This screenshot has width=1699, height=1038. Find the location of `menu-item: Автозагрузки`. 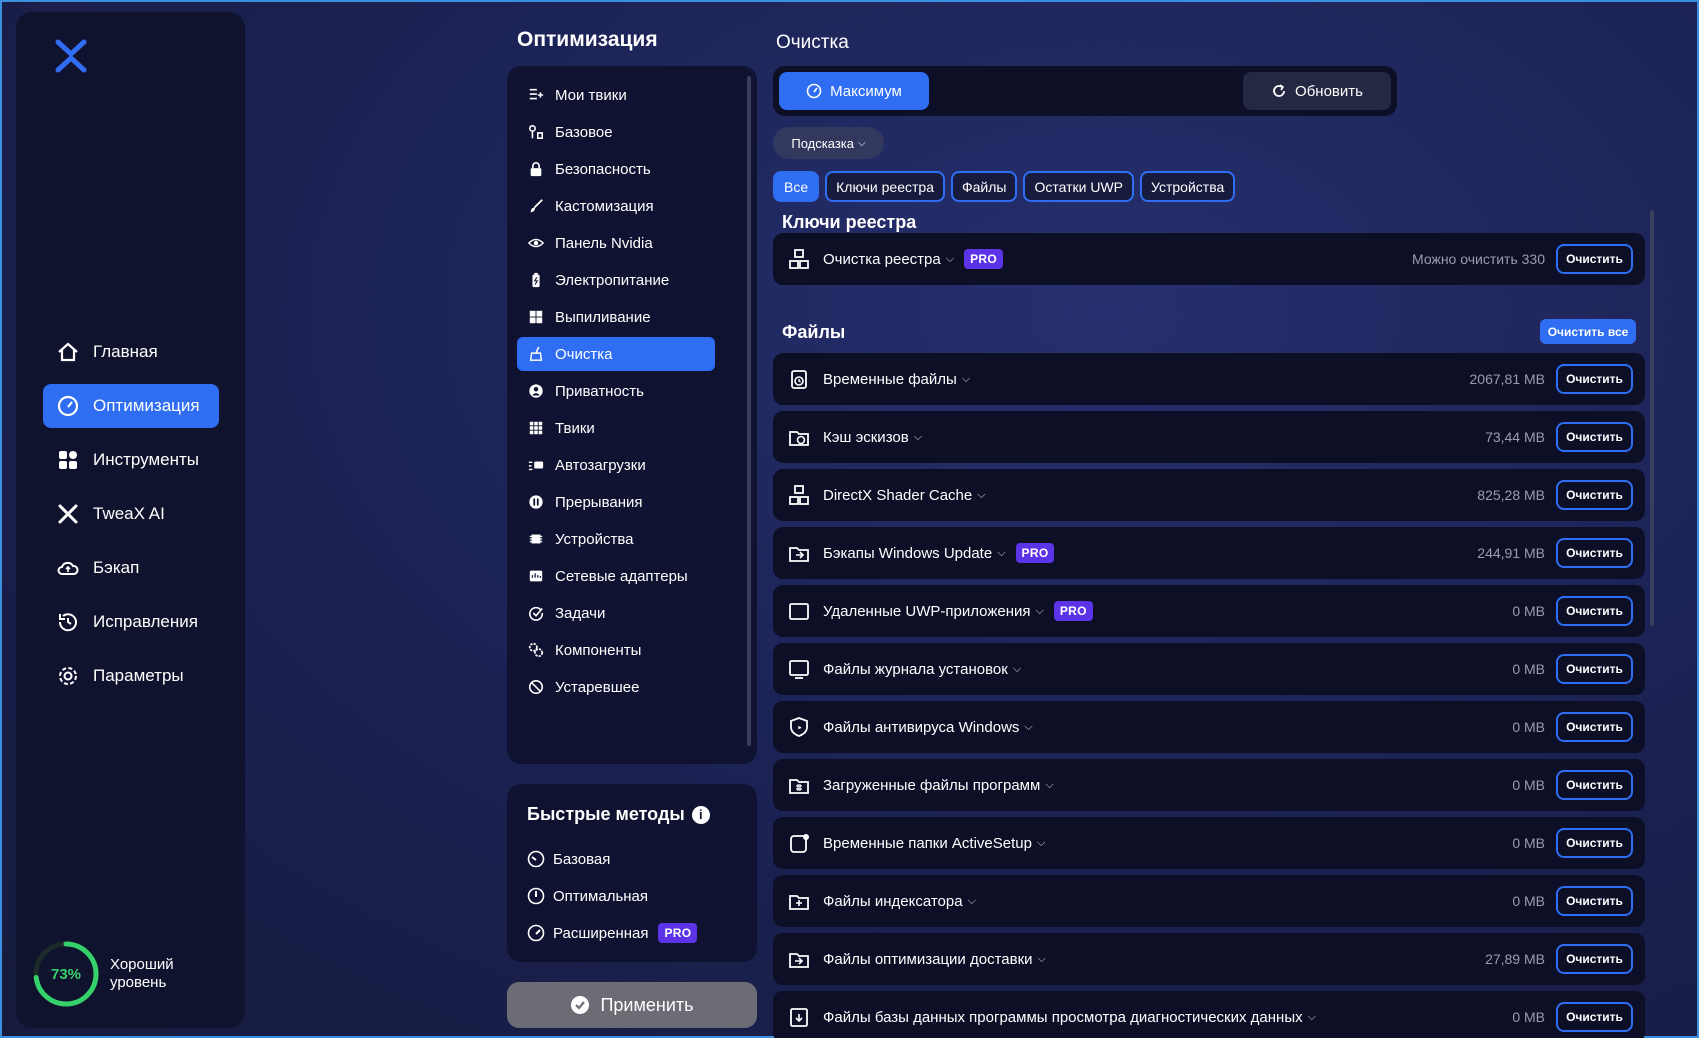

menu-item: Автозагрузки is located at coordinates (616, 465).